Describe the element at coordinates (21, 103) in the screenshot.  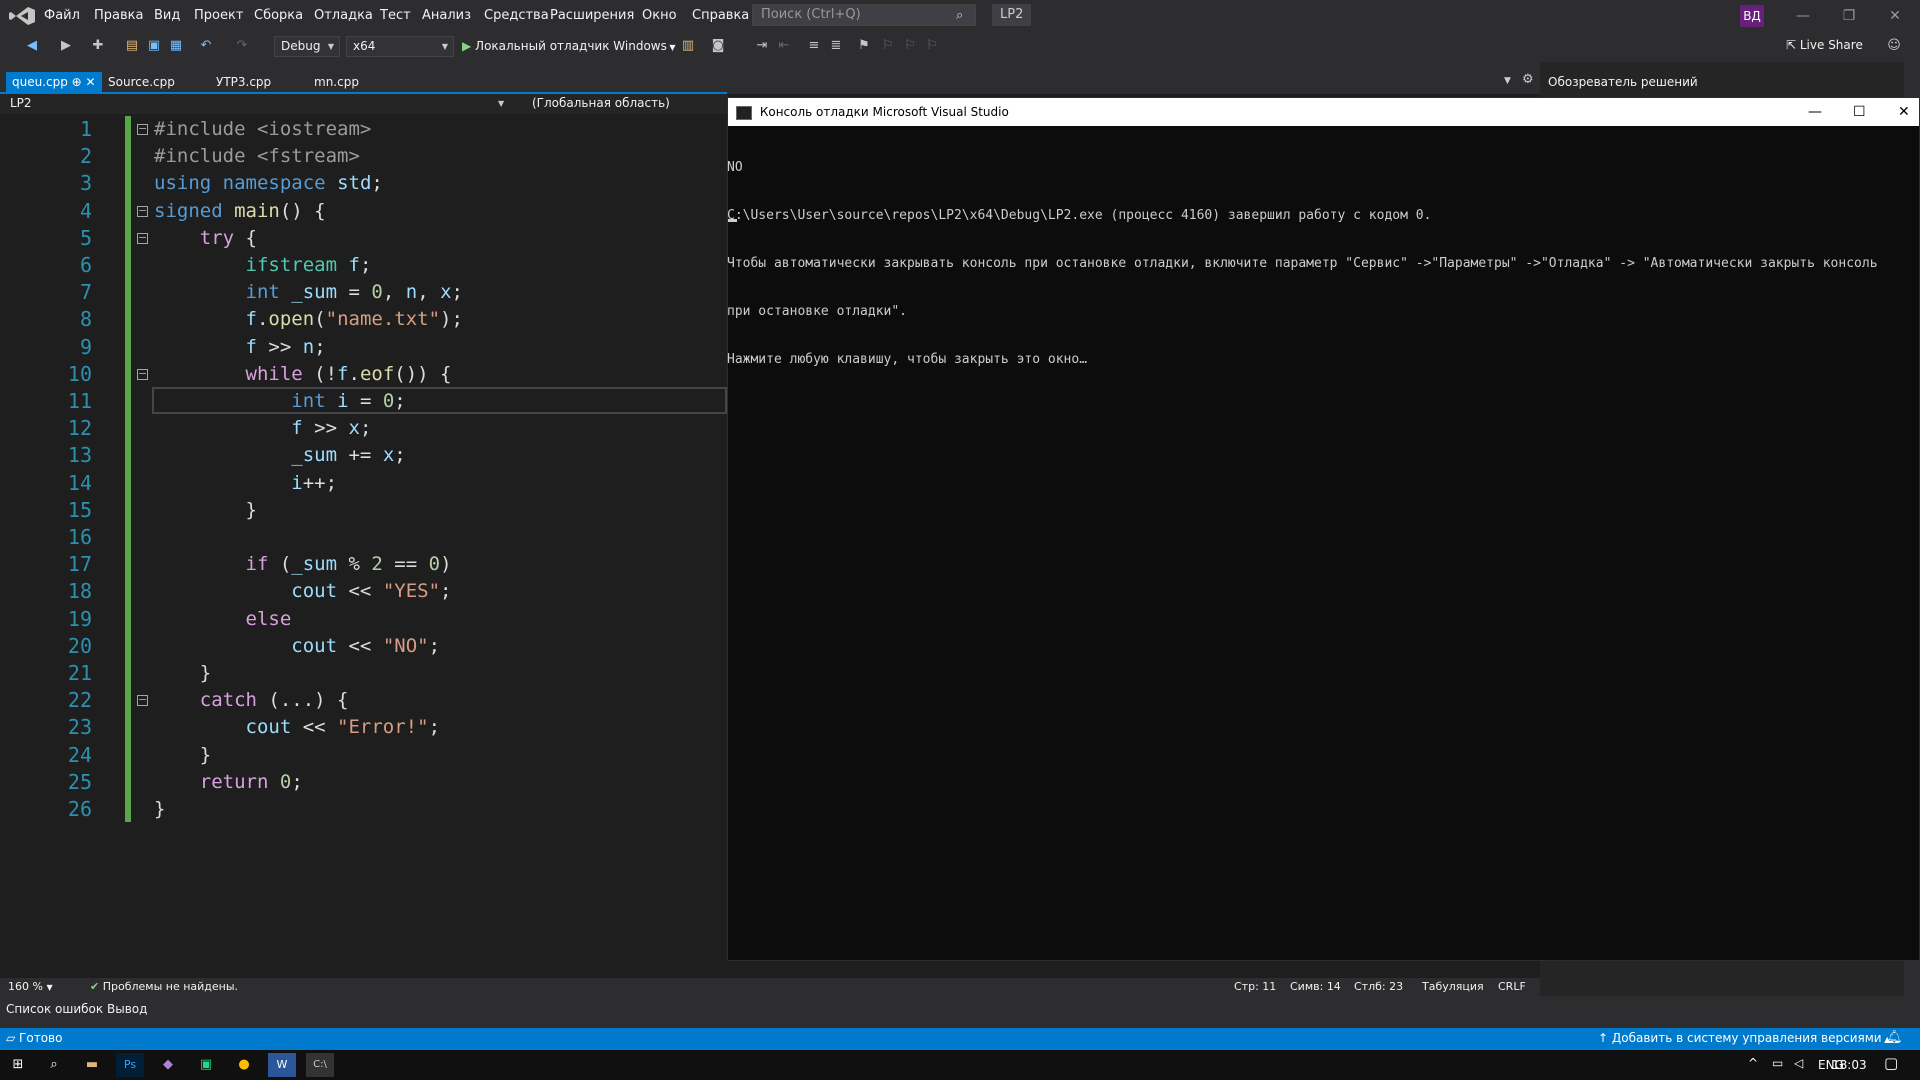
I see `project-dropdown: LP2` at that location.